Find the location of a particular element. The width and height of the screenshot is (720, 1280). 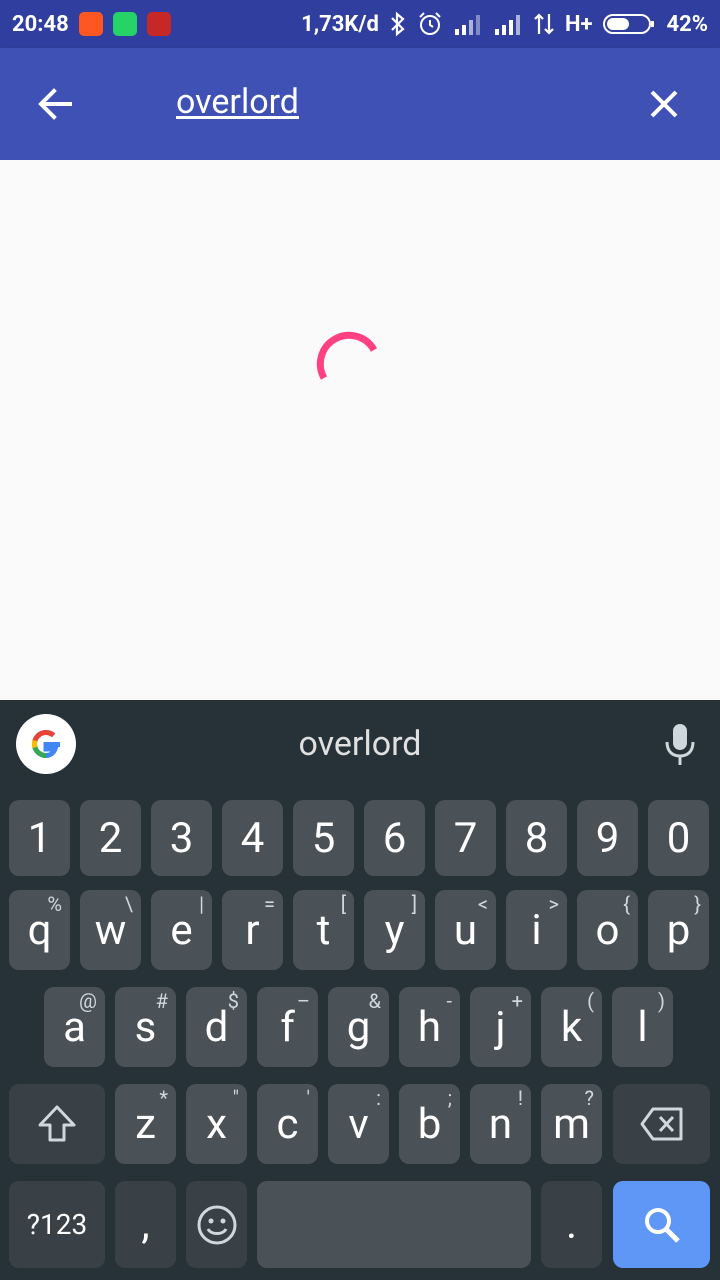

key-k: k( is located at coordinates (571, 1027).